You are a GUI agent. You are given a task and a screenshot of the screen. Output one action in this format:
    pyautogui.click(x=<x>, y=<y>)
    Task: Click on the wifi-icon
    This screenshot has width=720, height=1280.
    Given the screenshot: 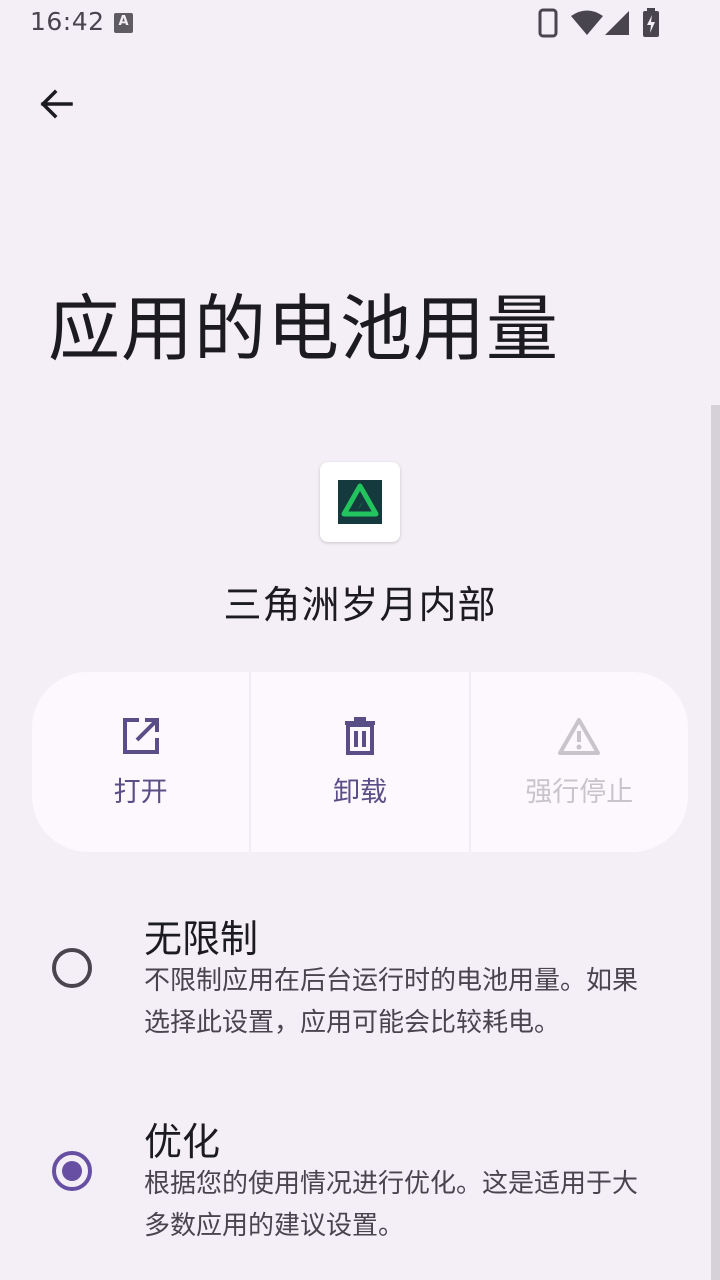 What is the action you would take?
    pyautogui.click(x=587, y=22)
    